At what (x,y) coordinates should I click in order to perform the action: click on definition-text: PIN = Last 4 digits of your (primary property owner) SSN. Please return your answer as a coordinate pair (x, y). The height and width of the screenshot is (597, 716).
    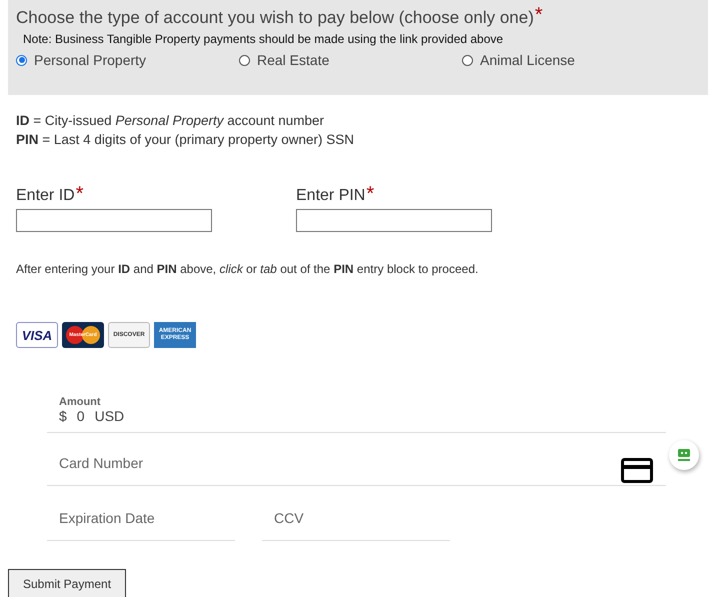
    Looking at the image, I should click on (186, 140).